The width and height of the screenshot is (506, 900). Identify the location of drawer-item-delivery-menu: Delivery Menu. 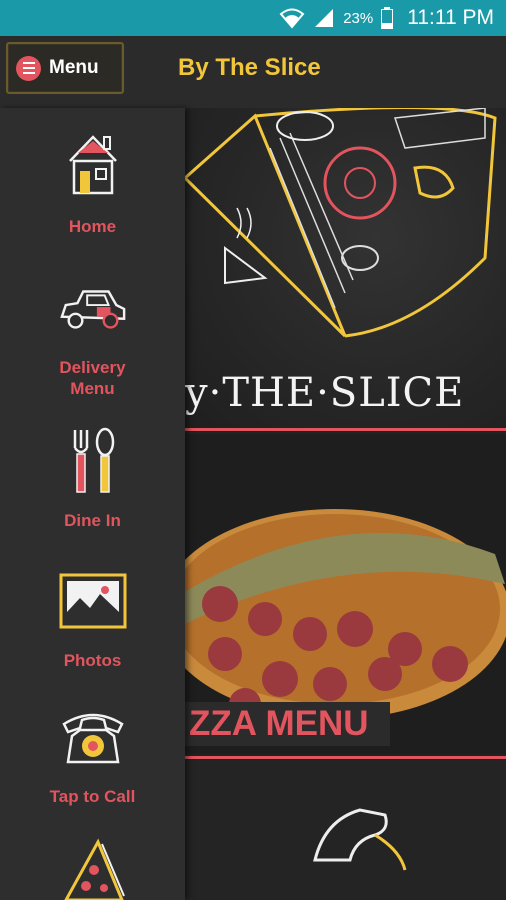
(92, 336).